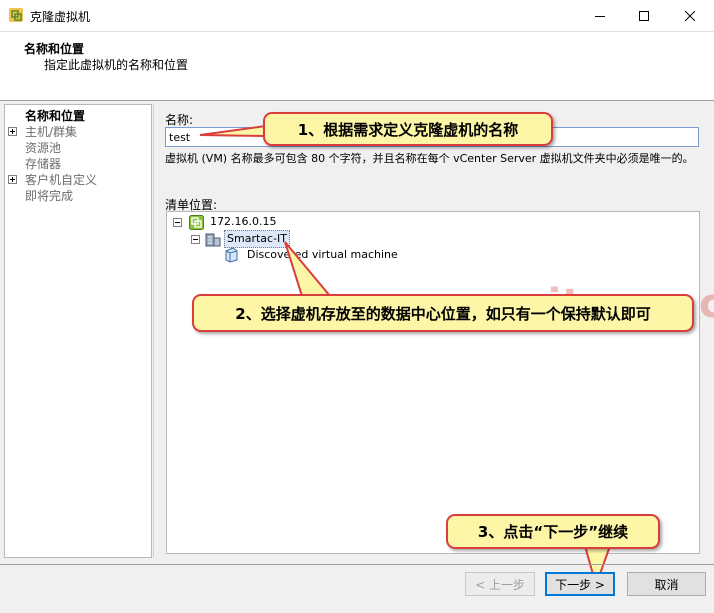 The width and height of the screenshot is (714, 613). What do you see at coordinates (357, 564) in the screenshot?
I see `footer-divider` at bounding box center [357, 564].